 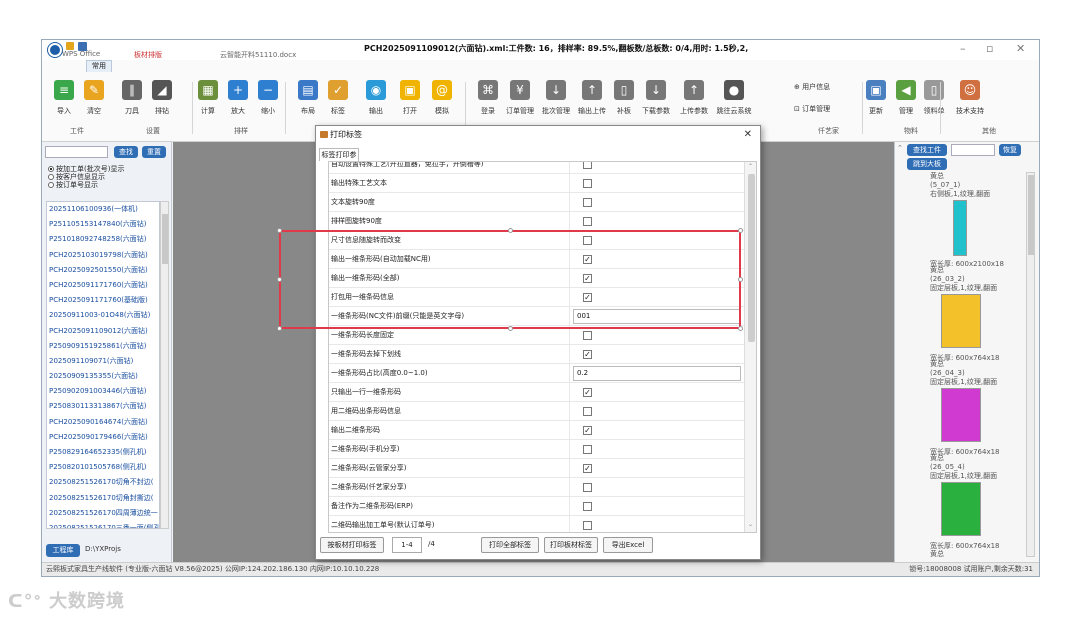 What do you see at coordinates (103, 255) in the screenshot?
I see `job-list-item: PCH2025103019798(六面钻)` at bounding box center [103, 255].